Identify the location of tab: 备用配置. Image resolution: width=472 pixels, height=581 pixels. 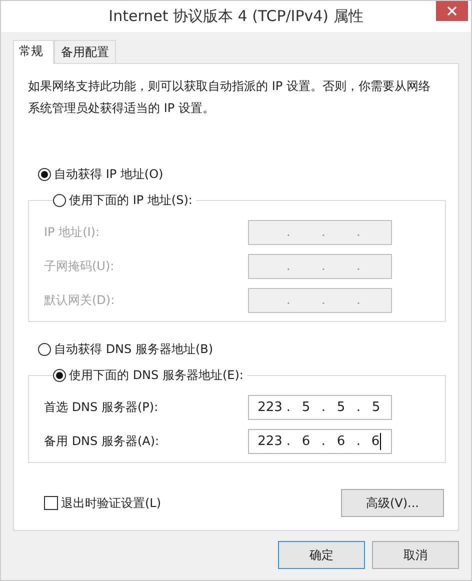
(85, 51).